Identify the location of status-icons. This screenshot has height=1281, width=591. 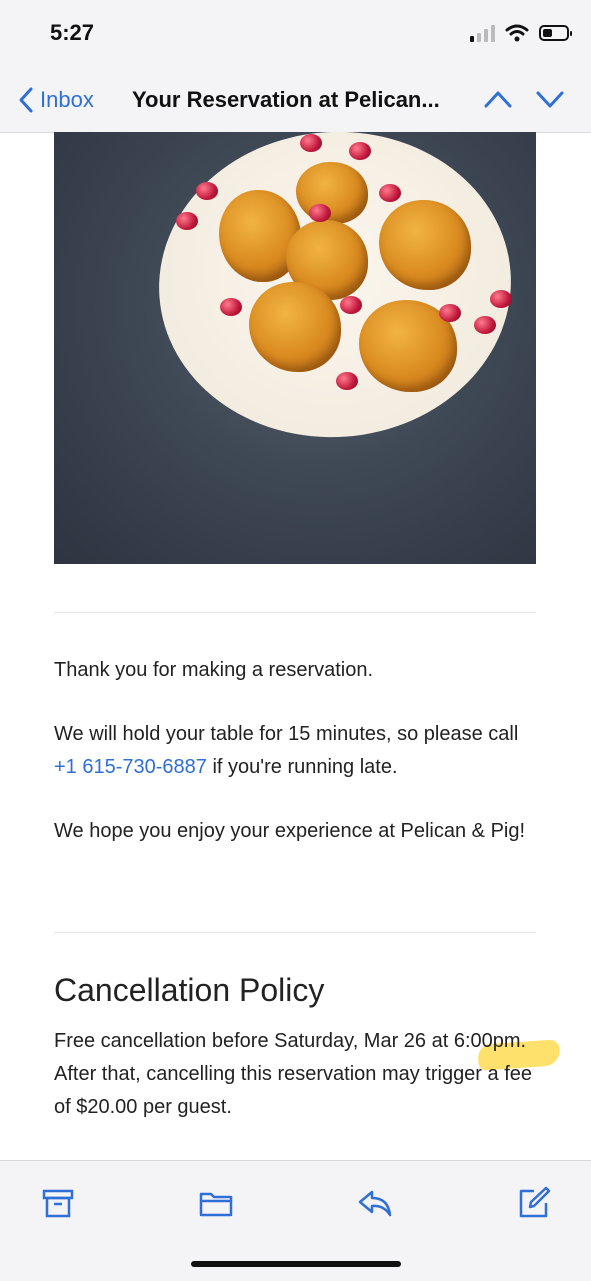
(521, 33).